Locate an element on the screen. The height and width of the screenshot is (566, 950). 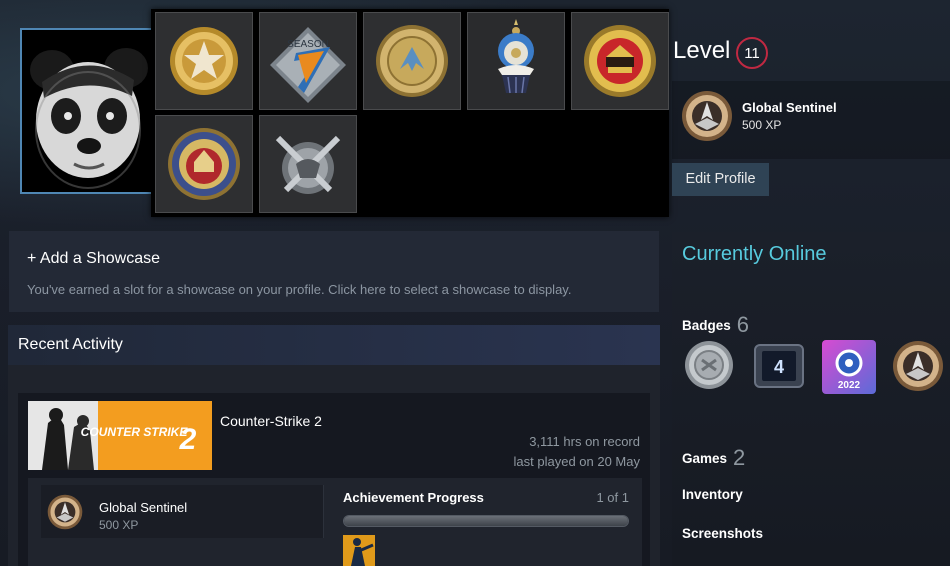
panda-avatar-image is located at coordinates (88, 111).